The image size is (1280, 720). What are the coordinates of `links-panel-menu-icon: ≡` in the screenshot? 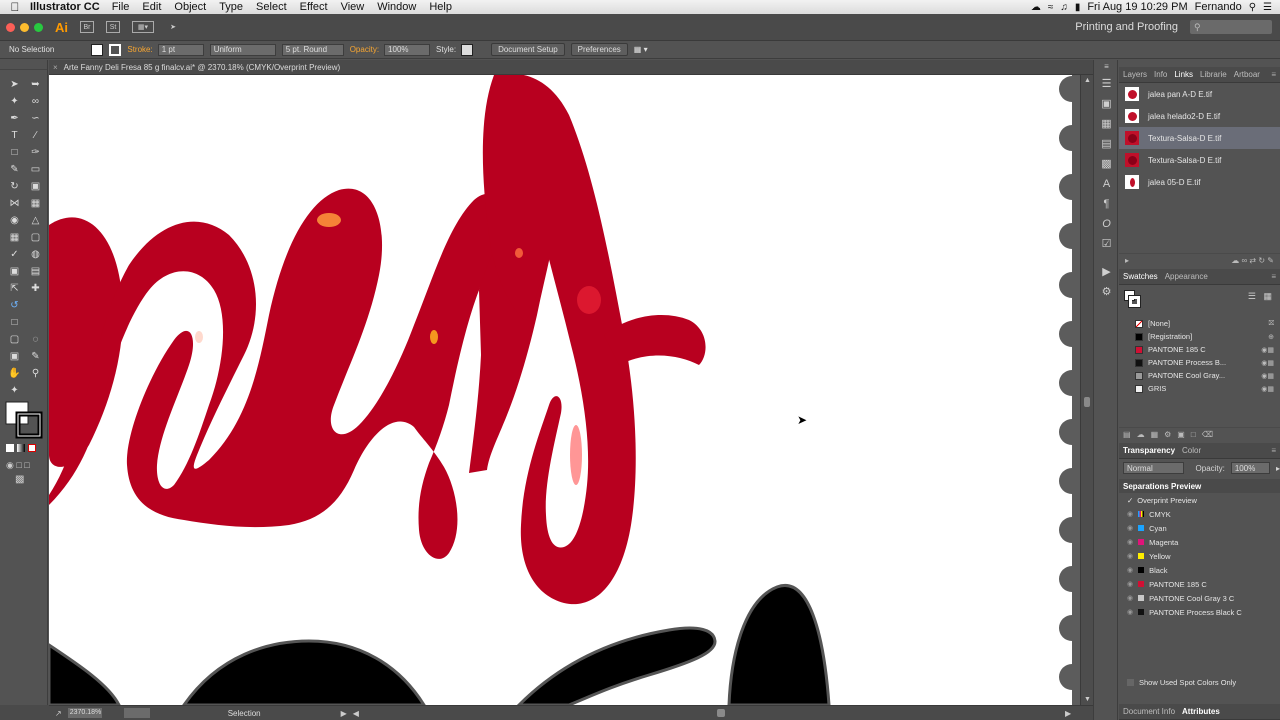 It's located at (1273, 74).